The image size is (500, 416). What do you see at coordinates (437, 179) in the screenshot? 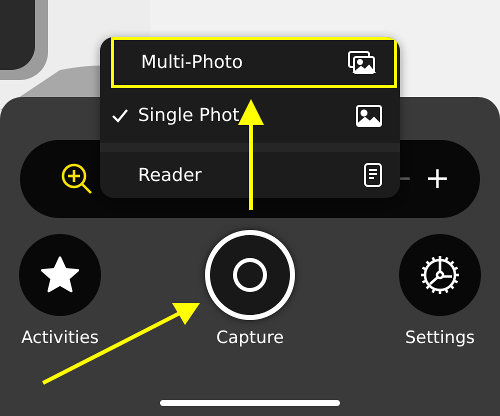
I see `zoom-in-button: +` at bounding box center [437, 179].